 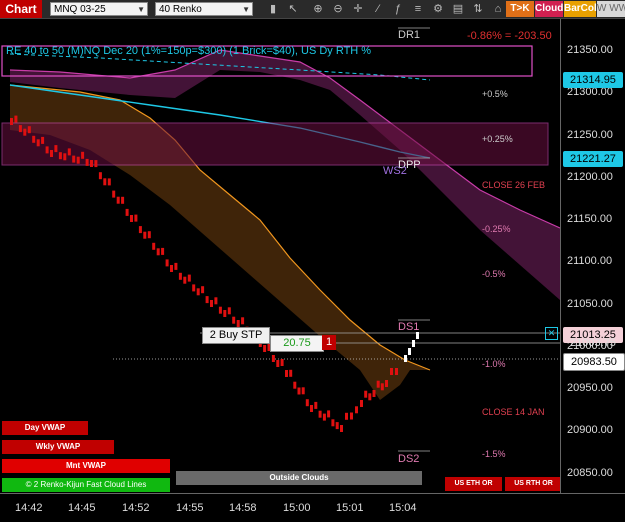 What do you see at coordinates (593, 80) in the screenshot?
I see `price-box-cyan-upper: 21314.95` at bounding box center [593, 80].